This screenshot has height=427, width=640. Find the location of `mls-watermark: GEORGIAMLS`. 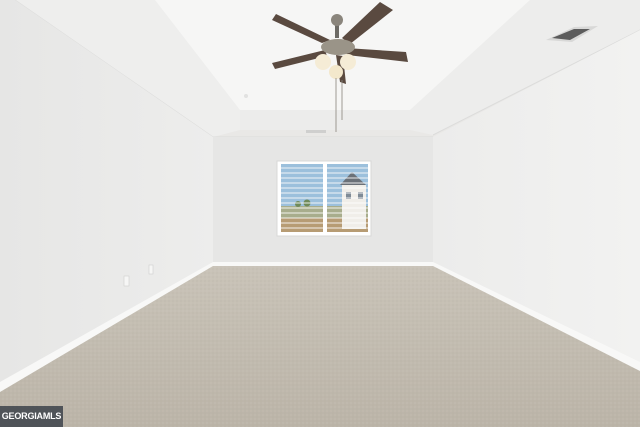

mls-watermark: GEORGIAMLS is located at coordinates (31, 416).